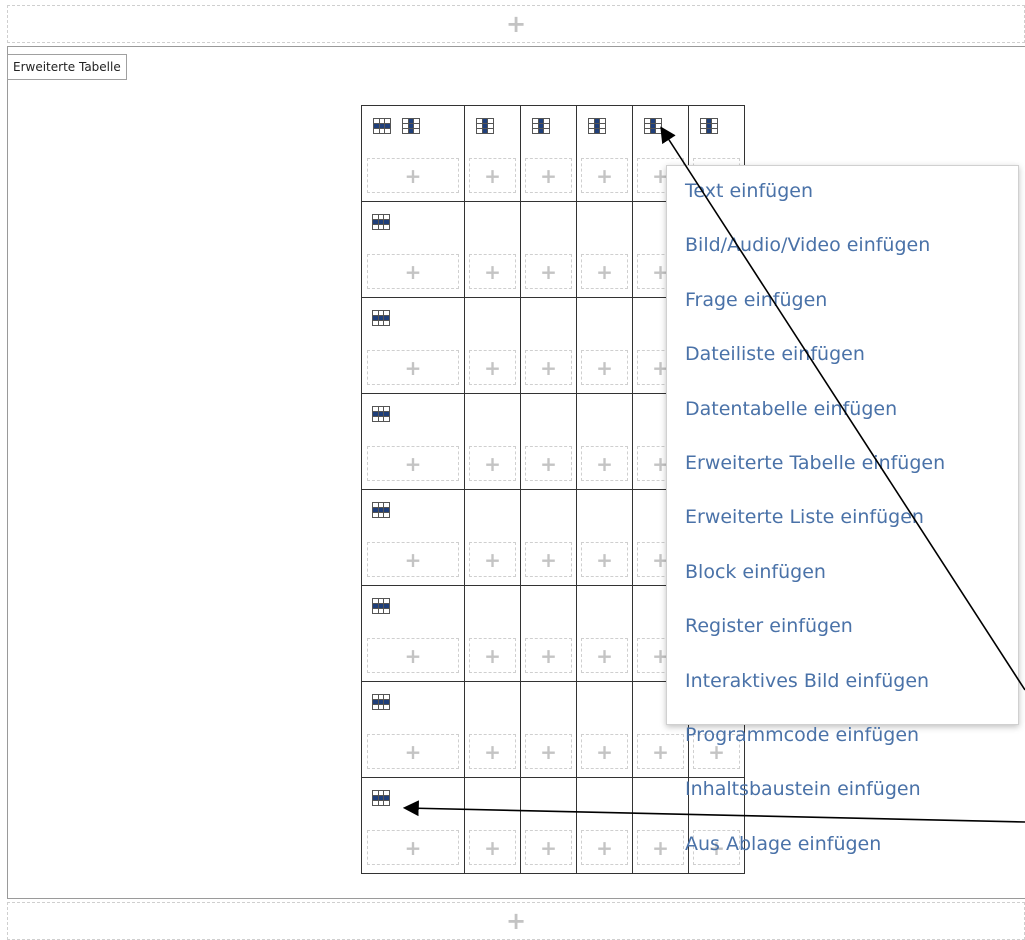 The width and height of the screenshot is (1025, 940). I want to click on menu-item: Erweiterte Tabelle einfügen, so click(815, 463).